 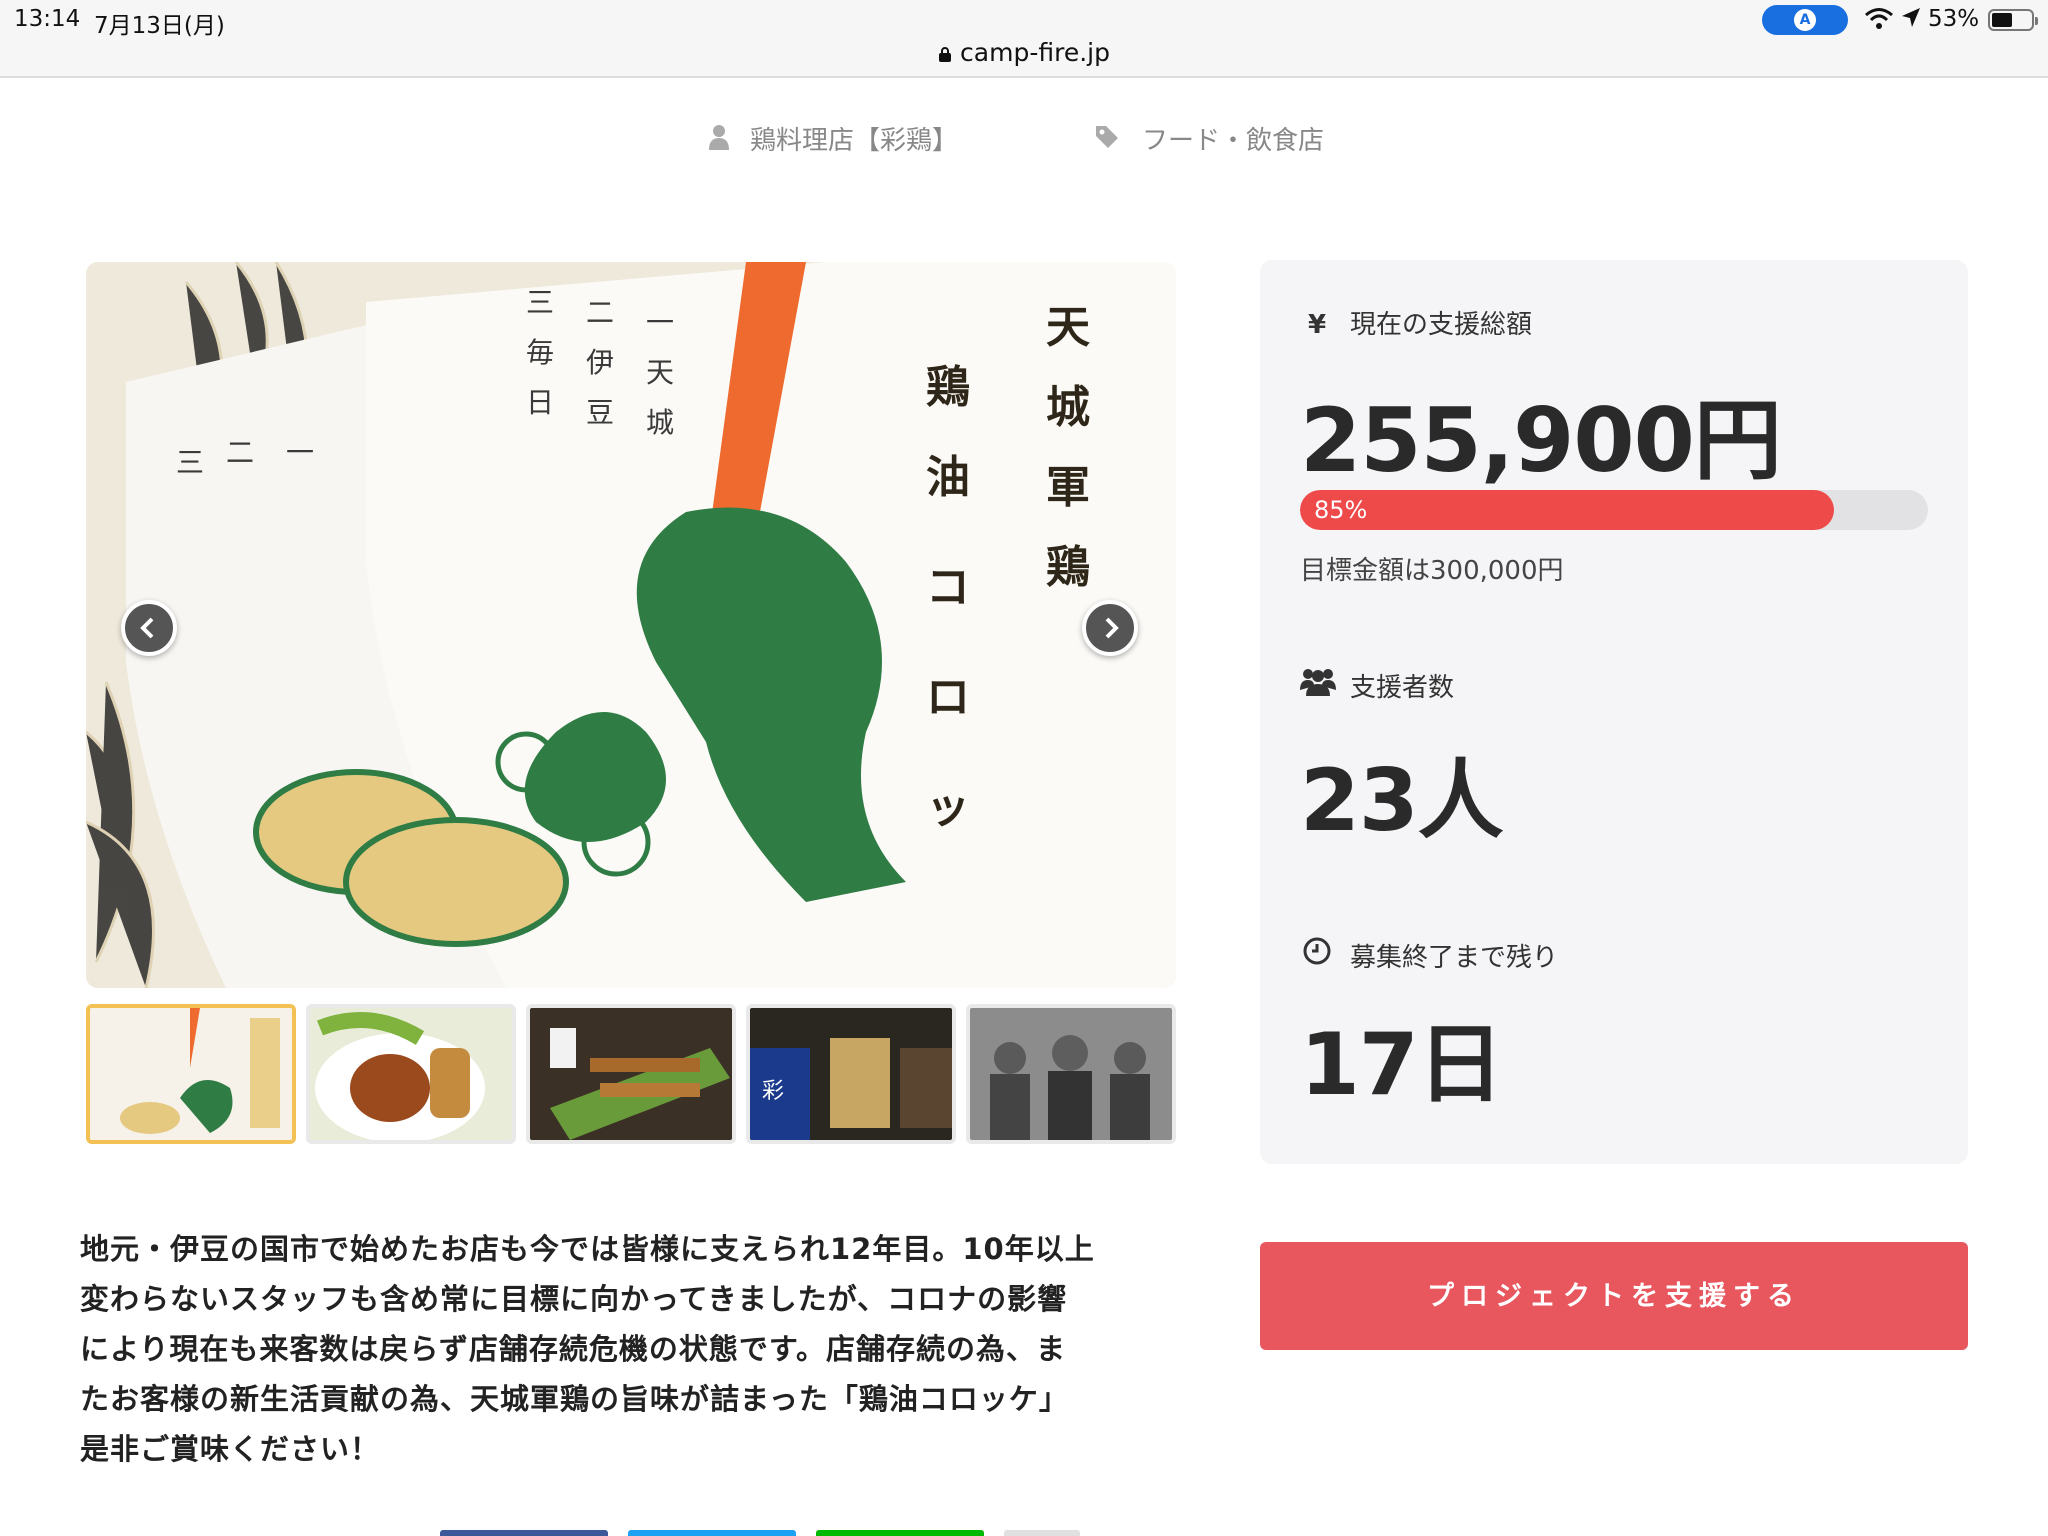 I want to click on thumbnail-storefront: 彩, so click(x=851, y=1074).